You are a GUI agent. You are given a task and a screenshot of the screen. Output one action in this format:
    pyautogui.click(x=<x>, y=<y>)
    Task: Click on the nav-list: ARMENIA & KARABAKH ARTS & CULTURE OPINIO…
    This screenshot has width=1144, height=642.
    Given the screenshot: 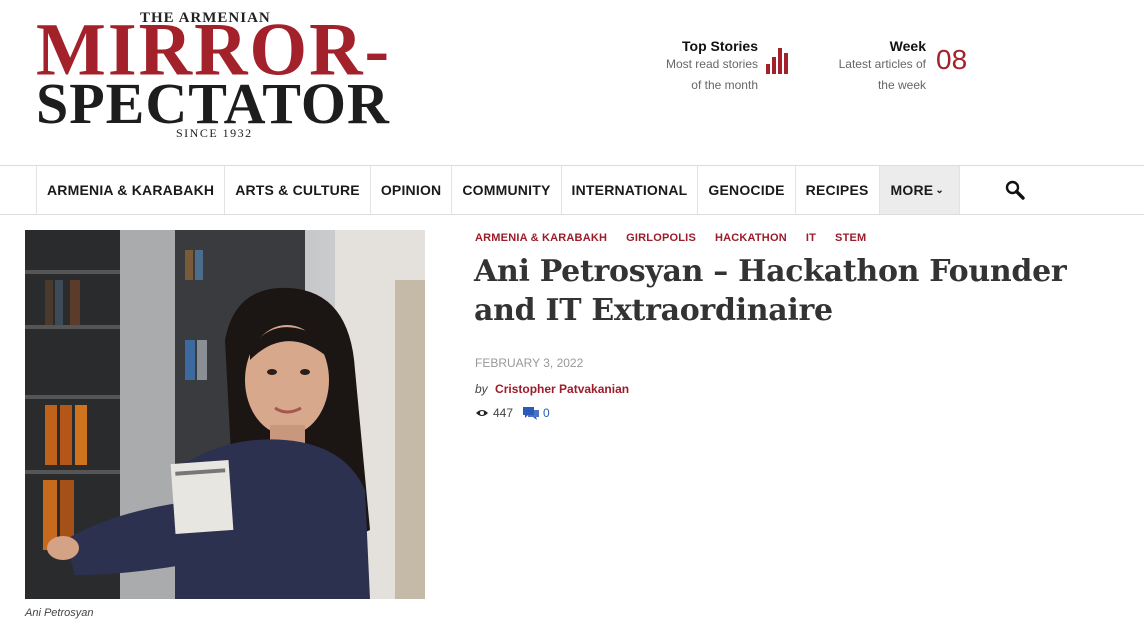 What is the action you would take?
    pyautogui.click(x=498, y=190)
    